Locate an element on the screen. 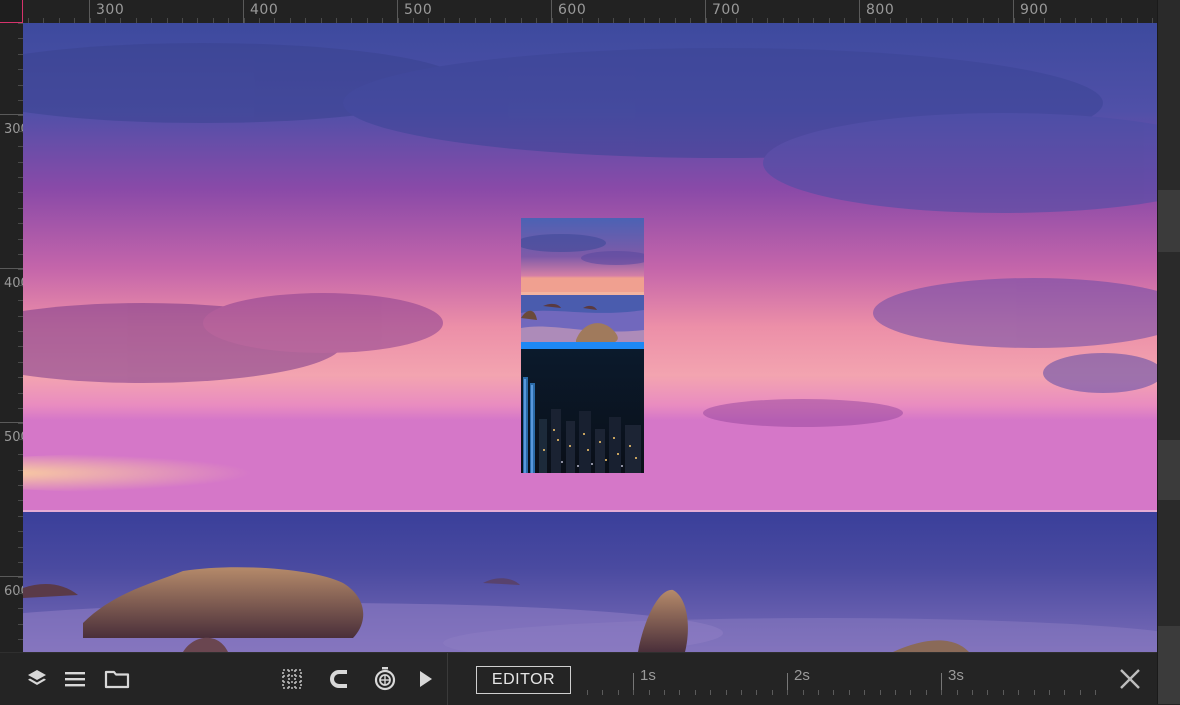 This screenshot has width=1180, height=705. close-icon is located at coordinates (1130, 679).